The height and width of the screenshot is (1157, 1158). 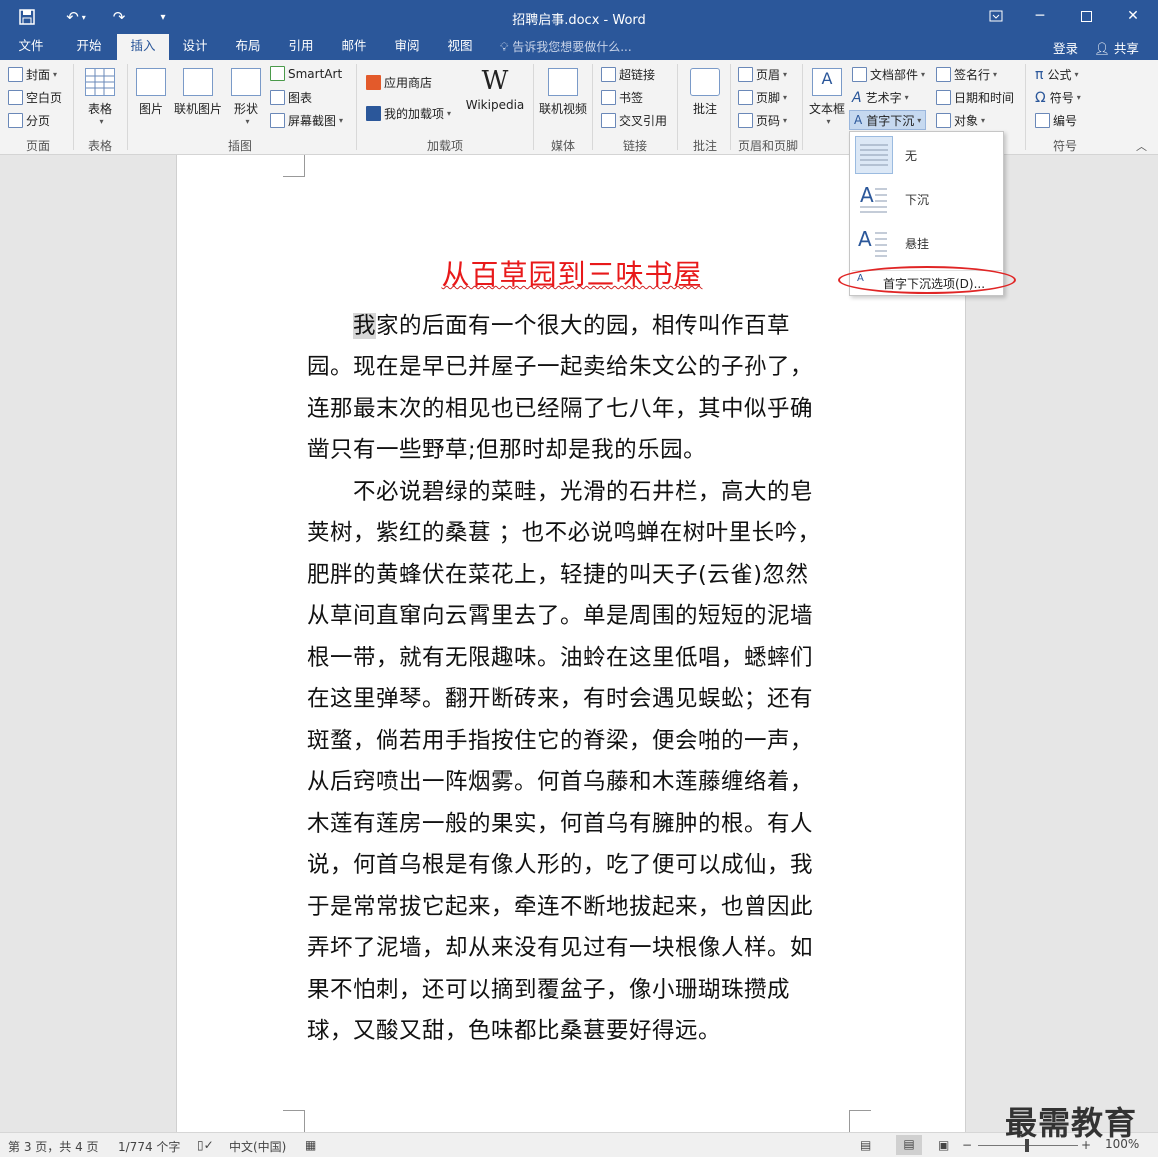 I want to click on shapes-icon, so click(x=246, y=82).